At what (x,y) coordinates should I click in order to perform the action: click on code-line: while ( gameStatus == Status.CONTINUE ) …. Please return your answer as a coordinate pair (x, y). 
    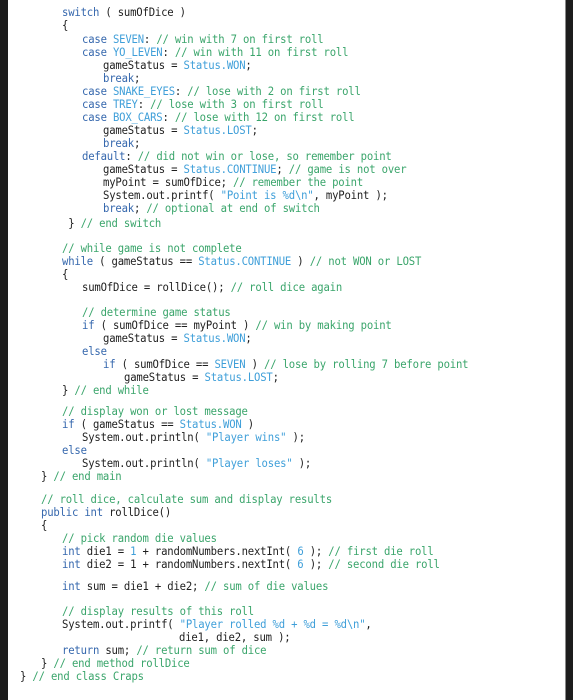
    Looking at the image, I should click on (241, 261).